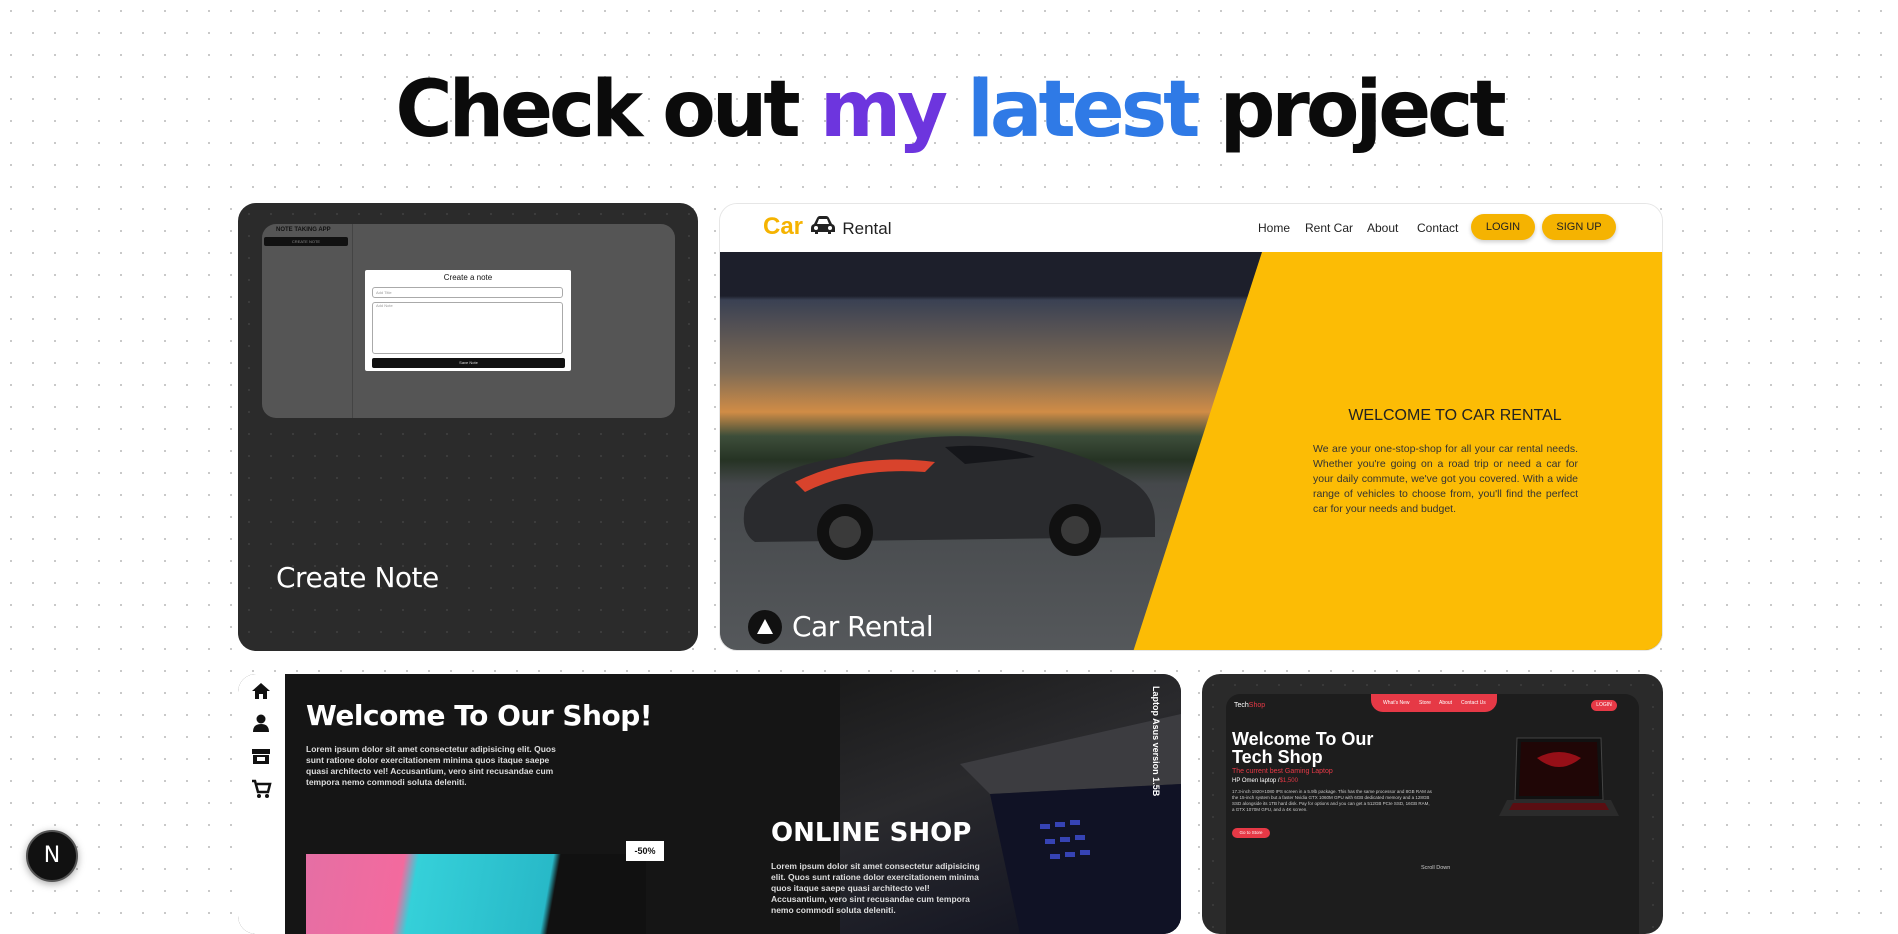 Image resolution: width=1898 pixels, height=934 pixels. Describe the element at coordinates (1241, 705) in the screenshot. I see `tech-brand-a: Tech` at that location.